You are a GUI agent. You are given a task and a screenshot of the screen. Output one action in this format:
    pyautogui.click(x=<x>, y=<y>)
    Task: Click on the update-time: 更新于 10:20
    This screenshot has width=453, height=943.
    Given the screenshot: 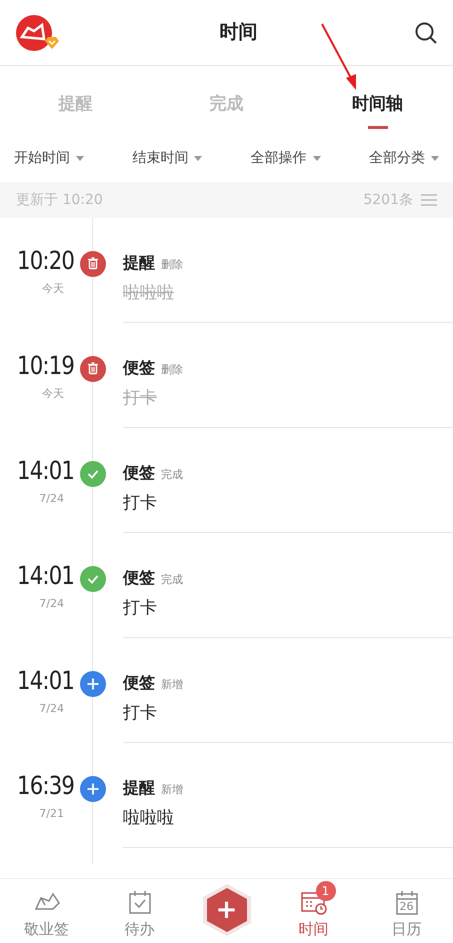 What is the action you would take?
    pyautogui.click(x=59, y=200)
    